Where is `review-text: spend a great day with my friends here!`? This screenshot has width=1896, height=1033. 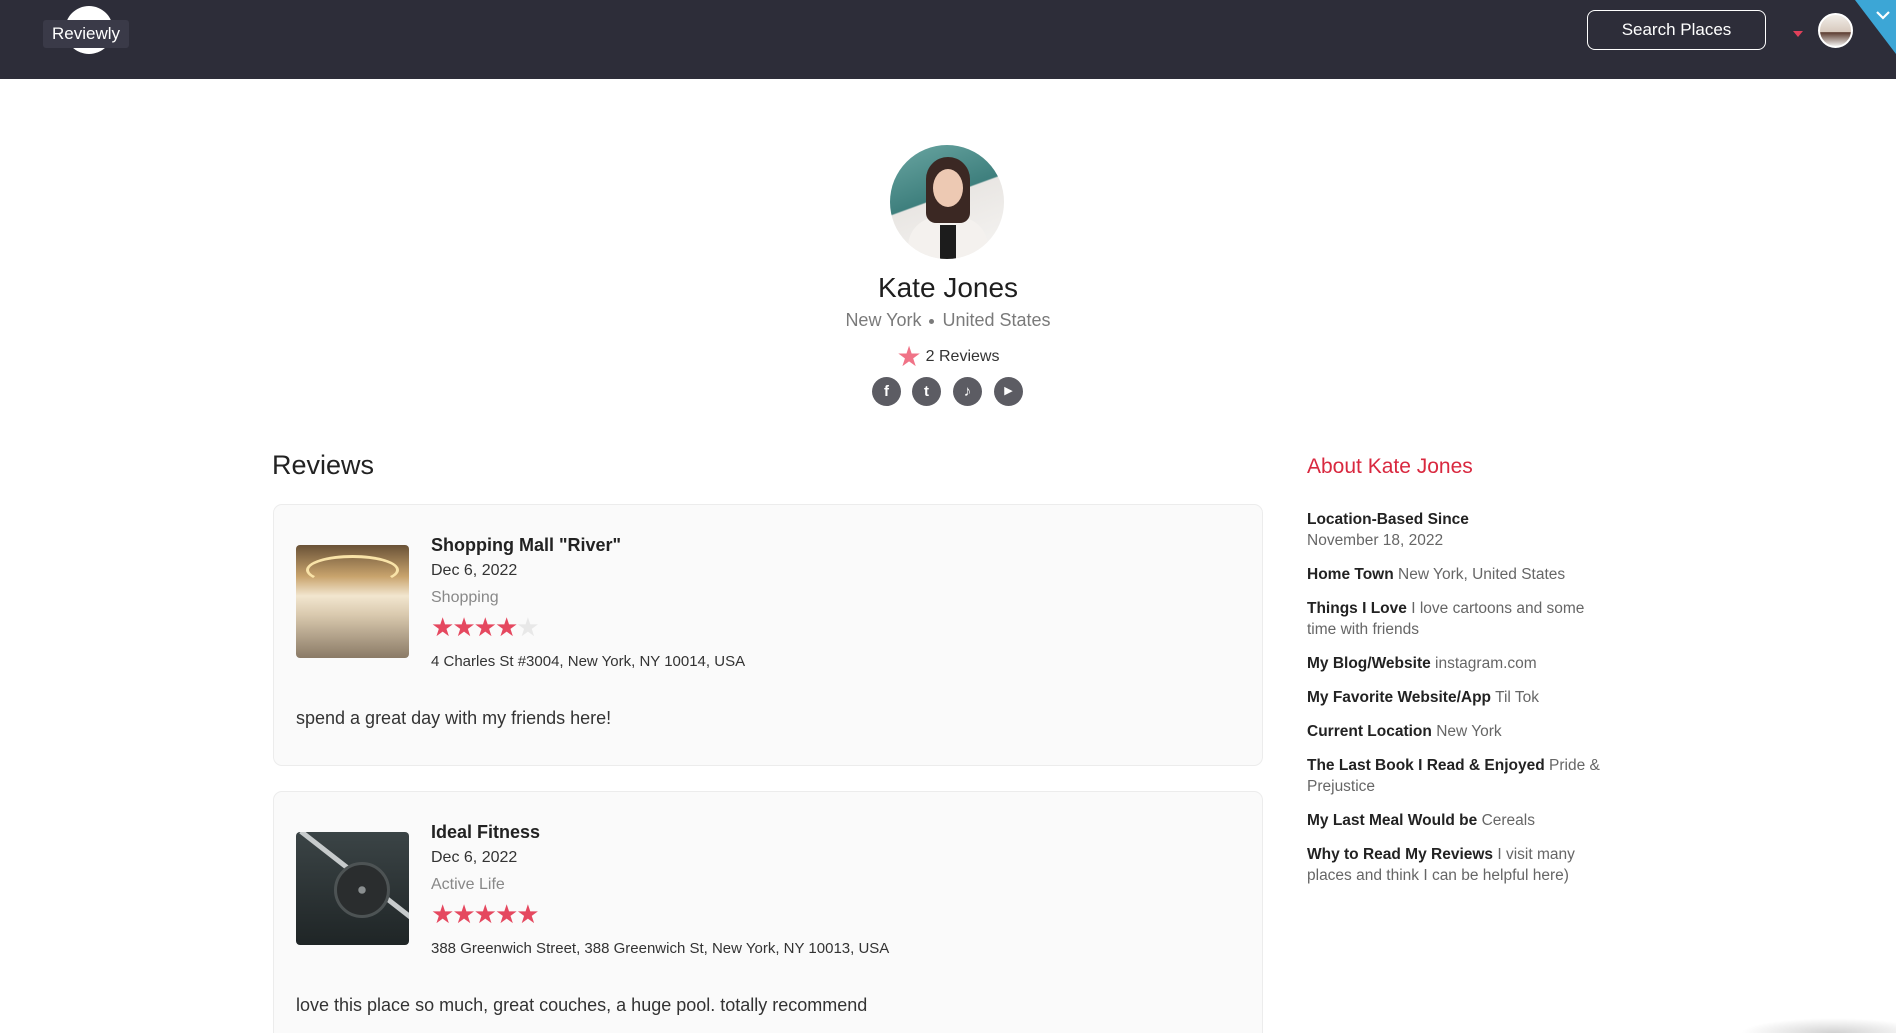 review-text: spend a great day with my friends here! is located at coordinates (454, 718).